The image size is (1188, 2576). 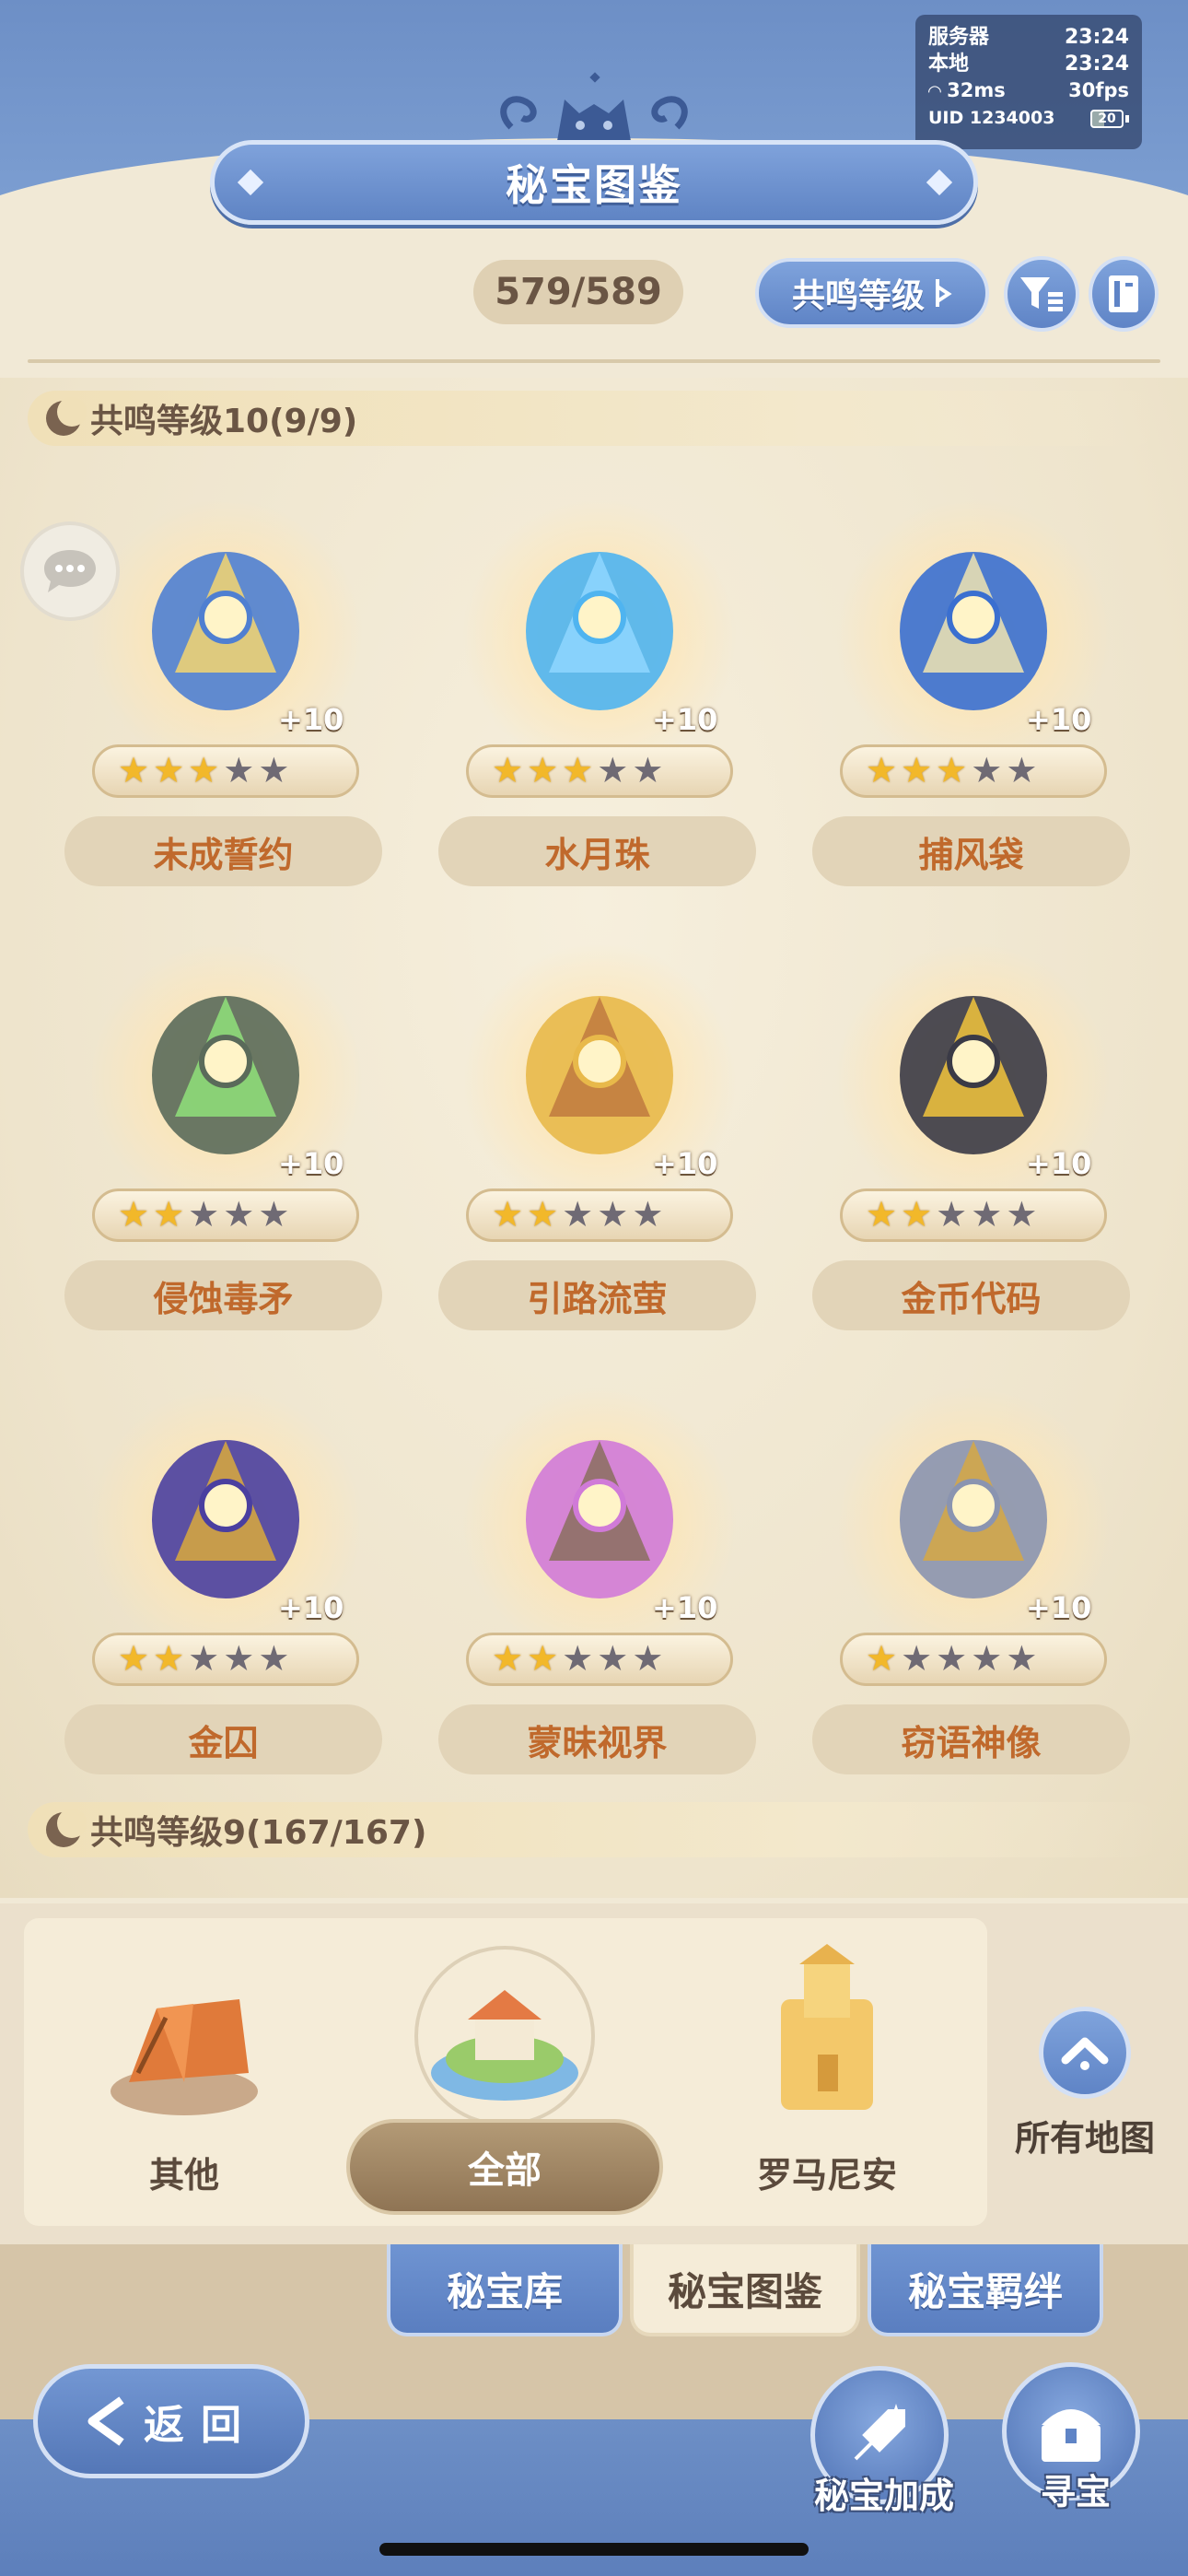 I want to click on item-name-pill: 金币代码, so click(x=971, y=1295).